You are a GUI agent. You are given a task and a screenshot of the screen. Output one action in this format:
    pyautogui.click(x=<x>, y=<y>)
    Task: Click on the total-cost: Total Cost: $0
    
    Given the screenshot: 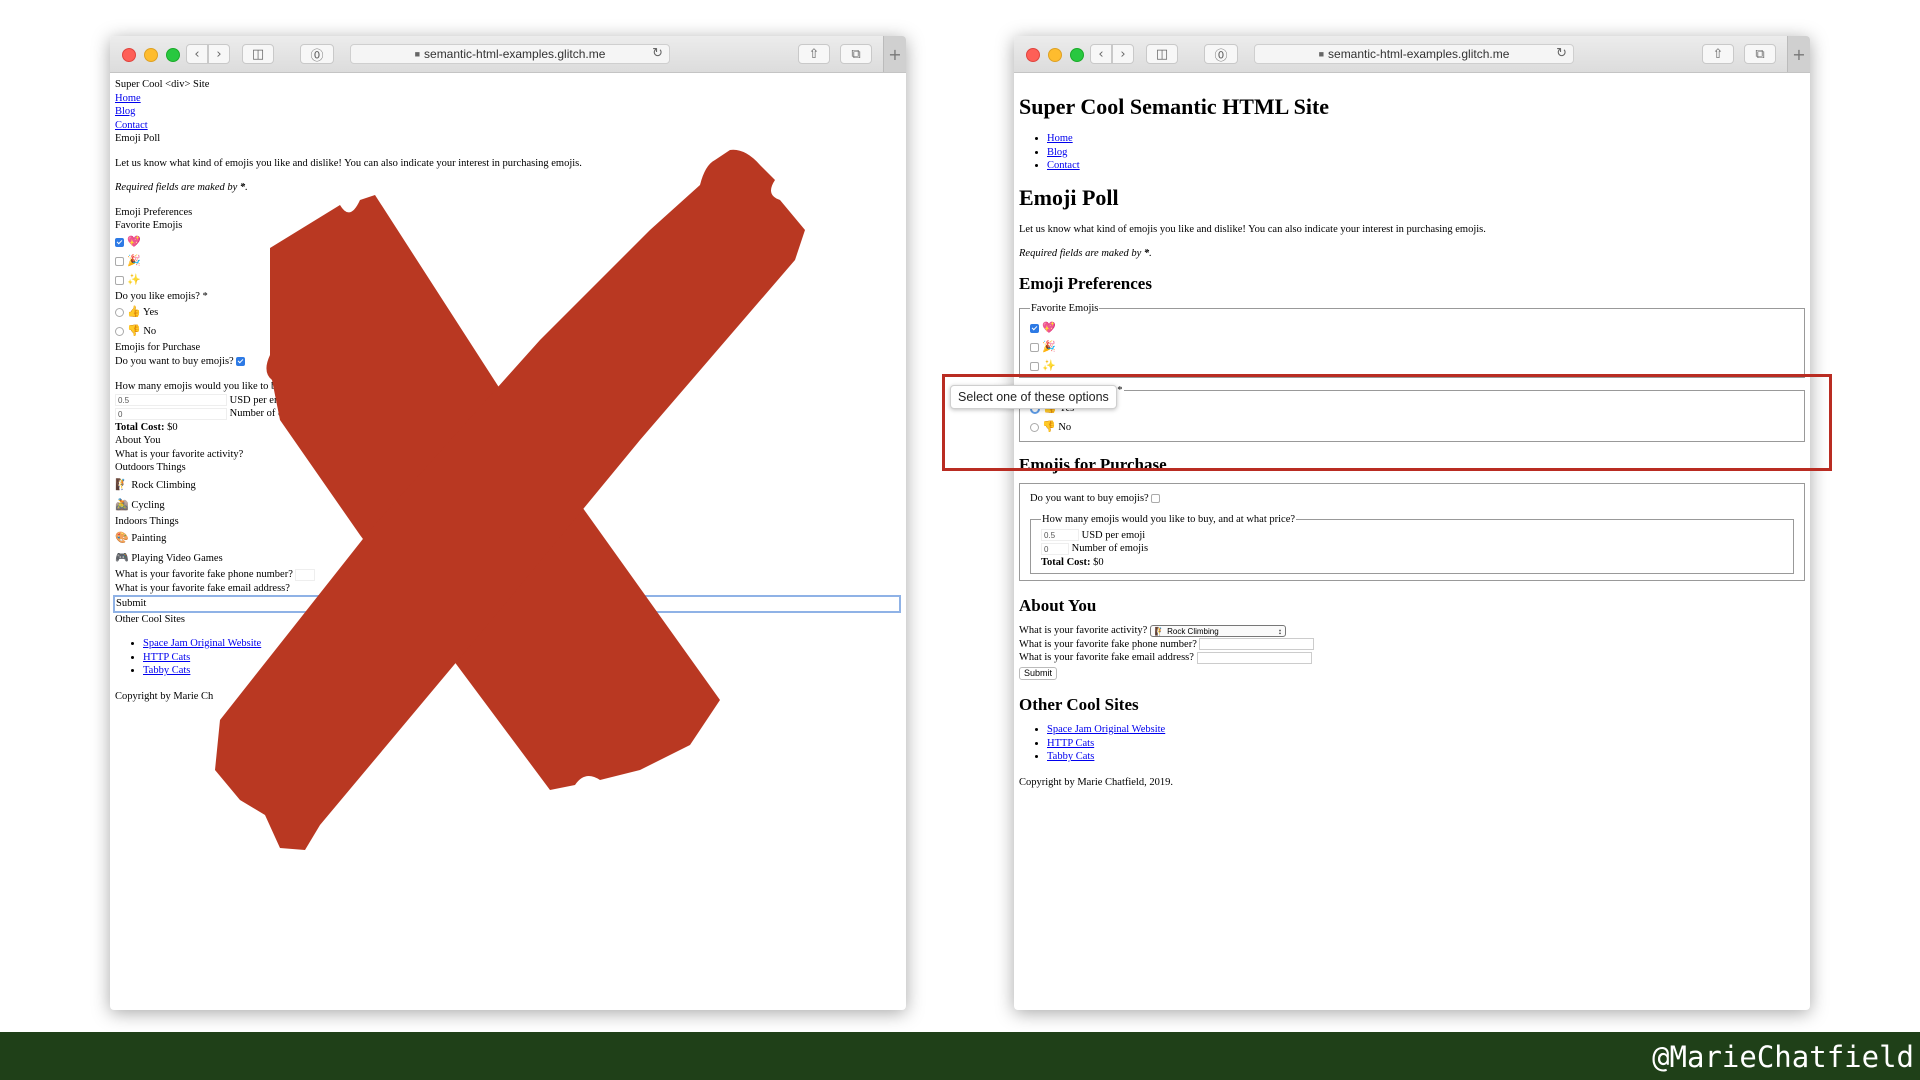 What is the action you would take?
    pyautogui.click(x=1072, y=562)
    